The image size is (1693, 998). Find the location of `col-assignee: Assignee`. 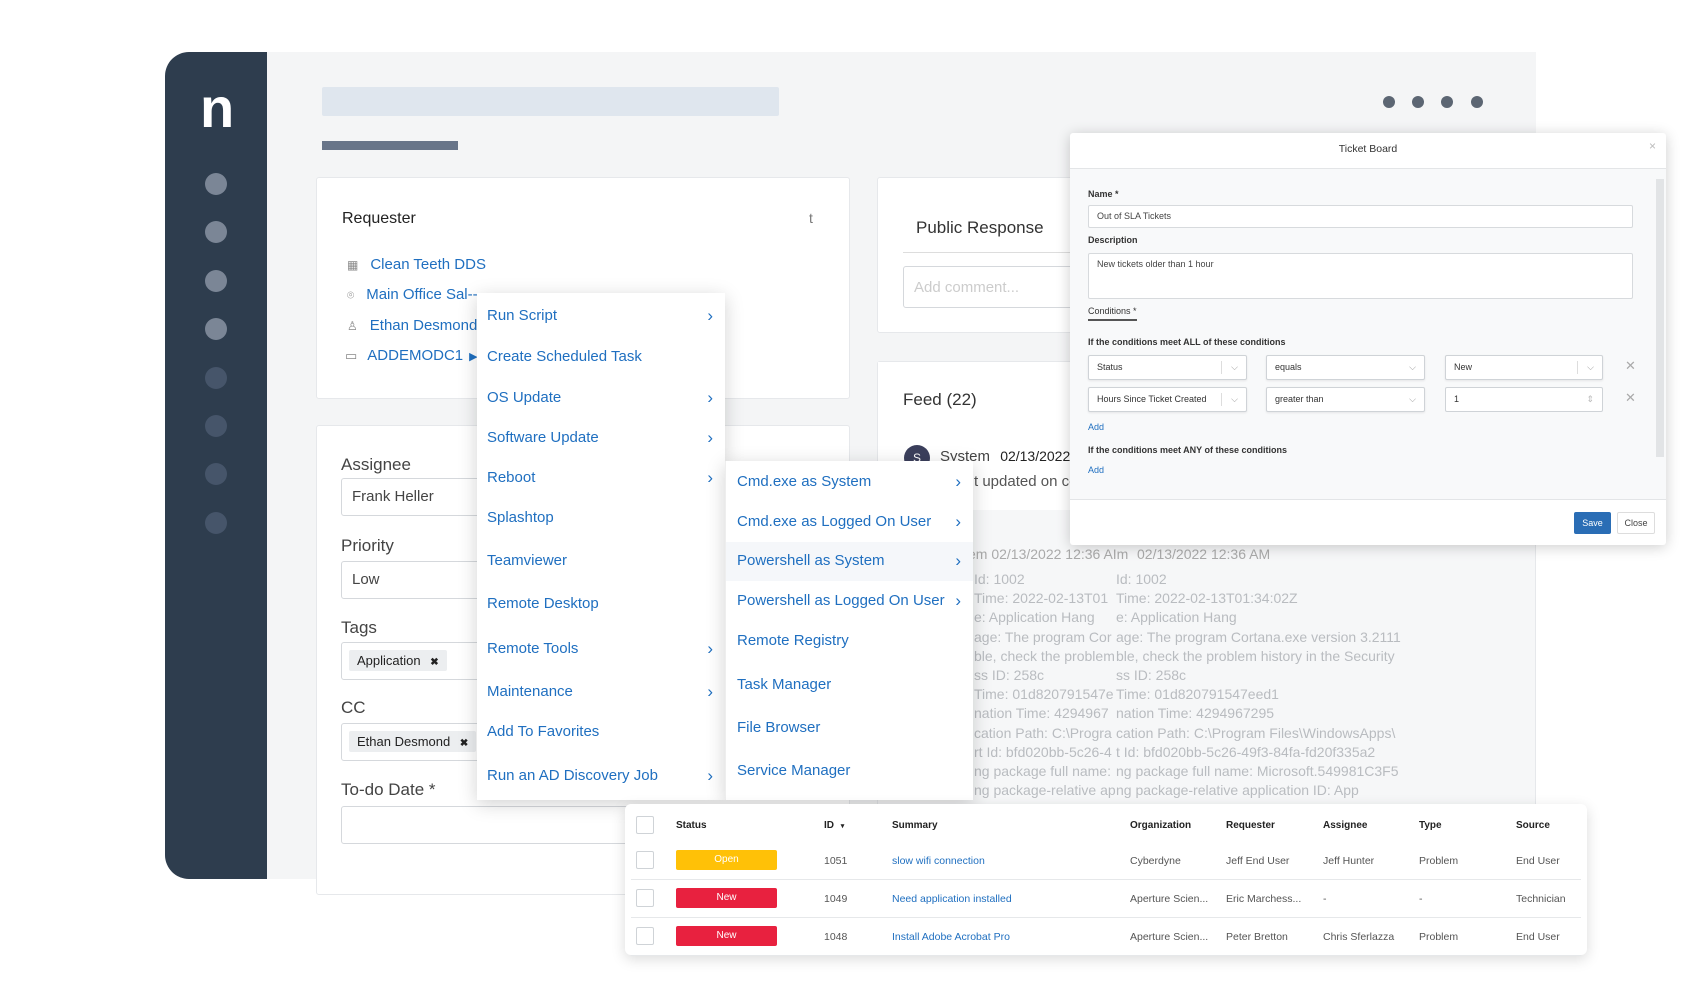

col-assignee: Assignee is located at coordinates (1345, 825).